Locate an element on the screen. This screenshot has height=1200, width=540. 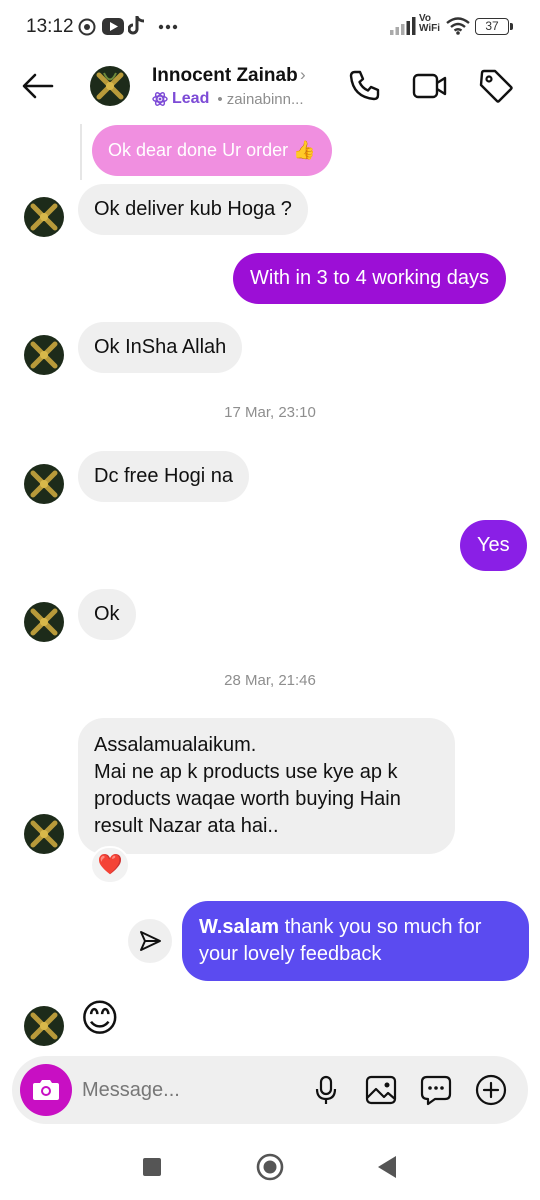
camera-icon is located at coordinates (46, 1090).